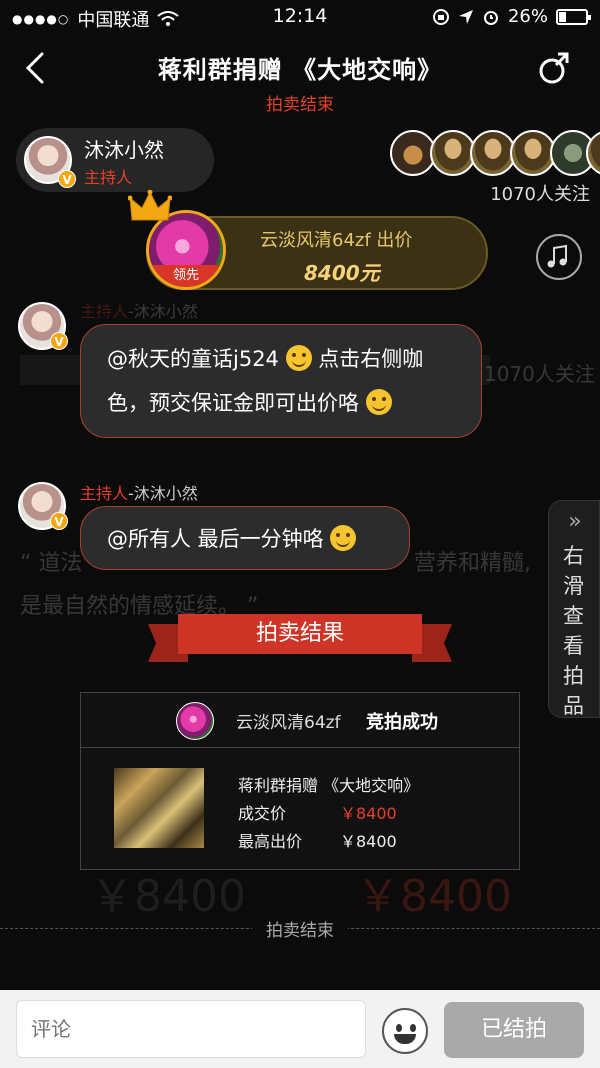  Describe the element at coordinates (300, 634) in the screenshot. I see `result-banner-label: 拍卖结果` at that location.